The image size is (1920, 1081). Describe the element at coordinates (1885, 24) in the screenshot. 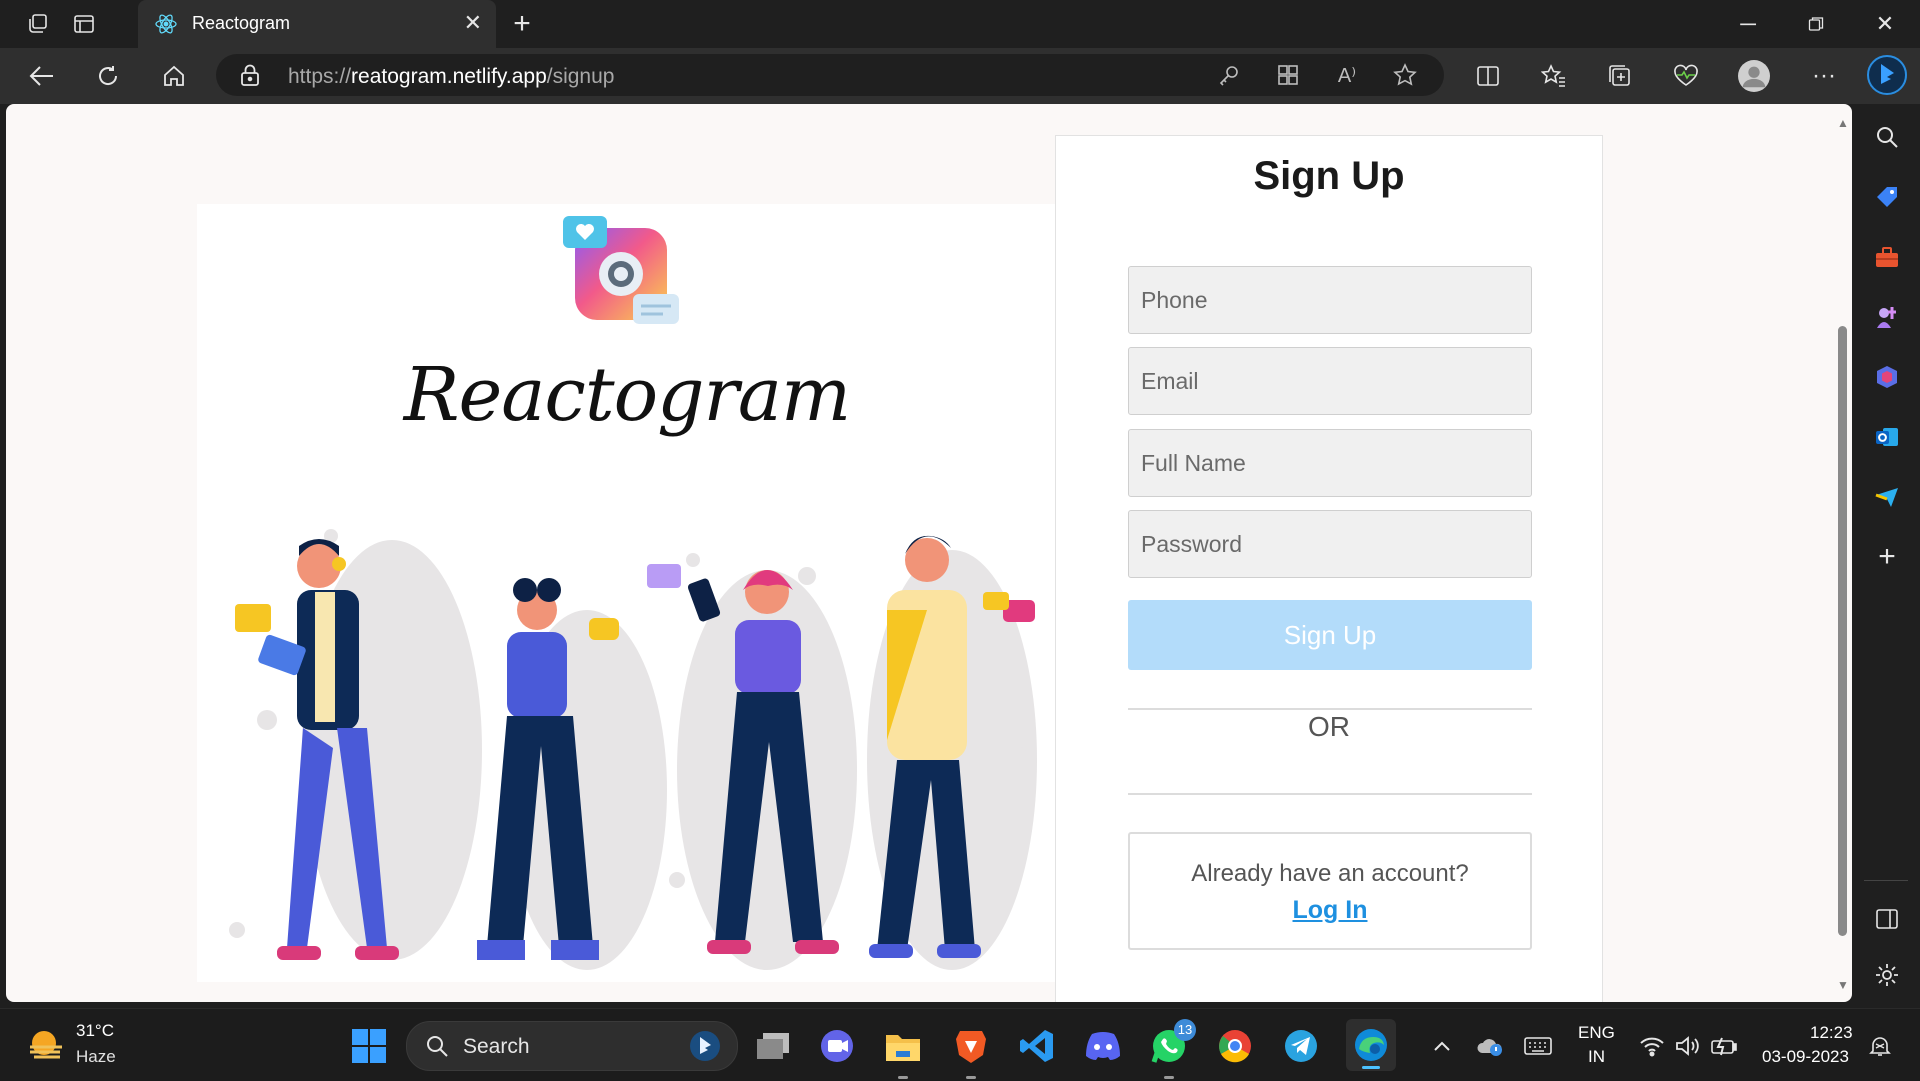

I see `close-window-button: ✕` at that location.